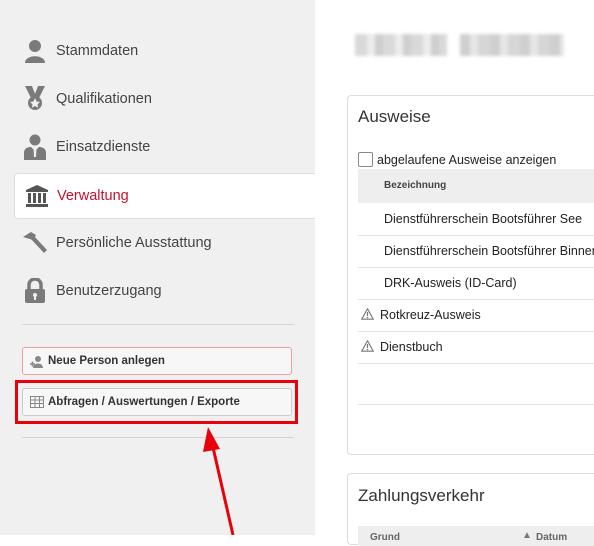  I want to click on table-header: Grund ▲ Datum, so click(476, 536).